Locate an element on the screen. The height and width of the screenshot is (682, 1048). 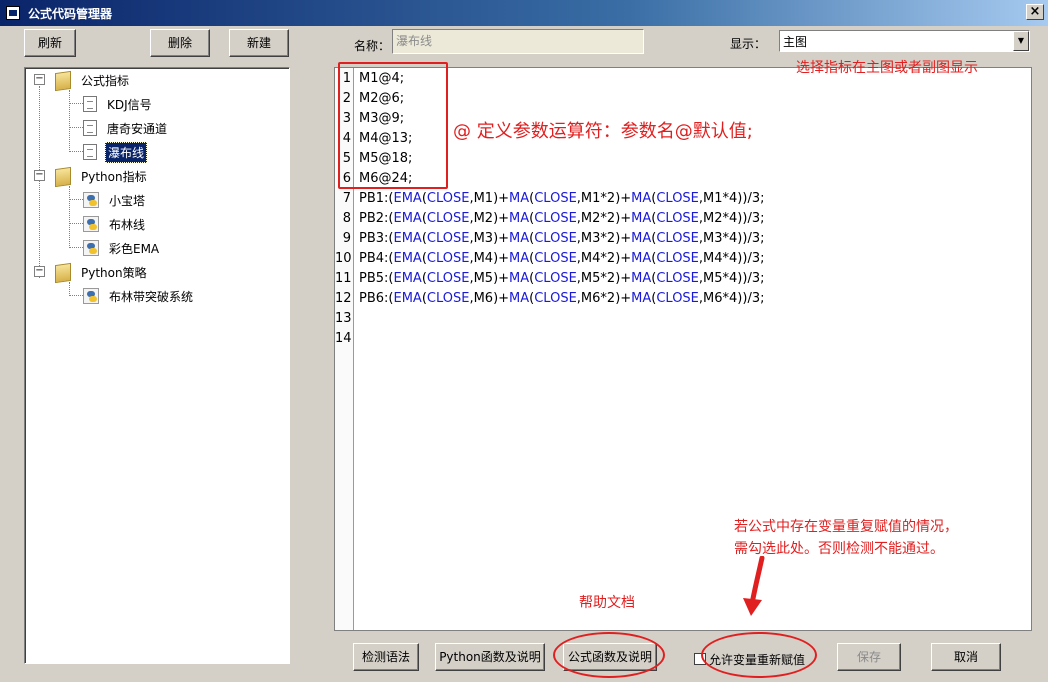
tree-item-donchian: 唐奇安通道 is located at coordinates (126, 128).